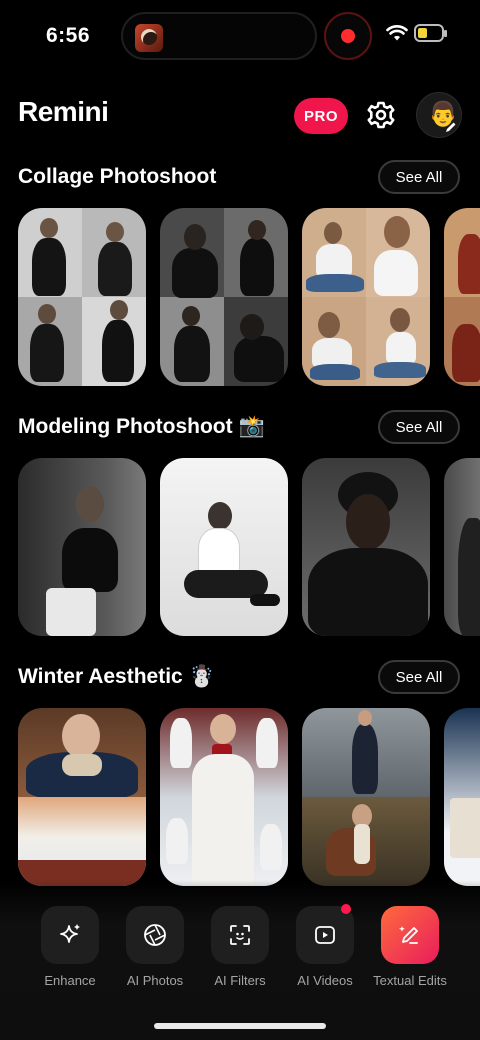 This screenshot has width=480, height=1040. I want to click on see-all-modeling-button: See All, so click(419, 427).